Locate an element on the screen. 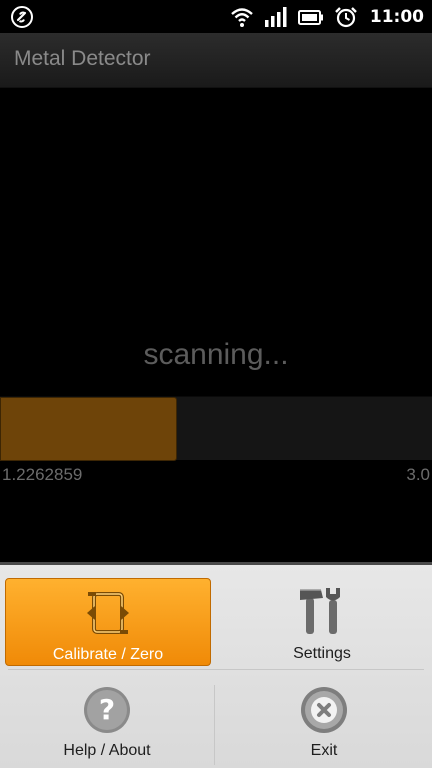 The height and width of the screenshot is (768, 432). menu-item-label: Exit is located at coordinates (324, 750).